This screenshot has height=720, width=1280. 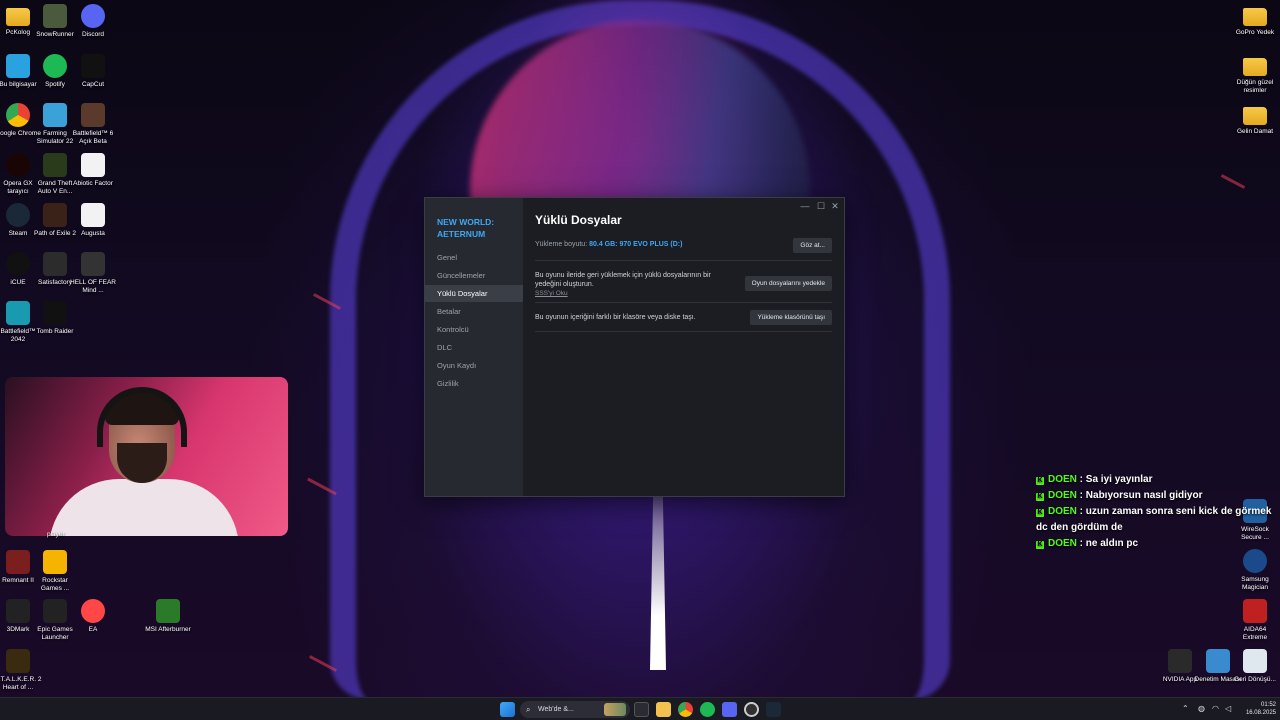 What do you see at coordinates (474, 275) in the screenshot?
I see `nav-item: Güncellemeler` at bounding box center [474, 275].